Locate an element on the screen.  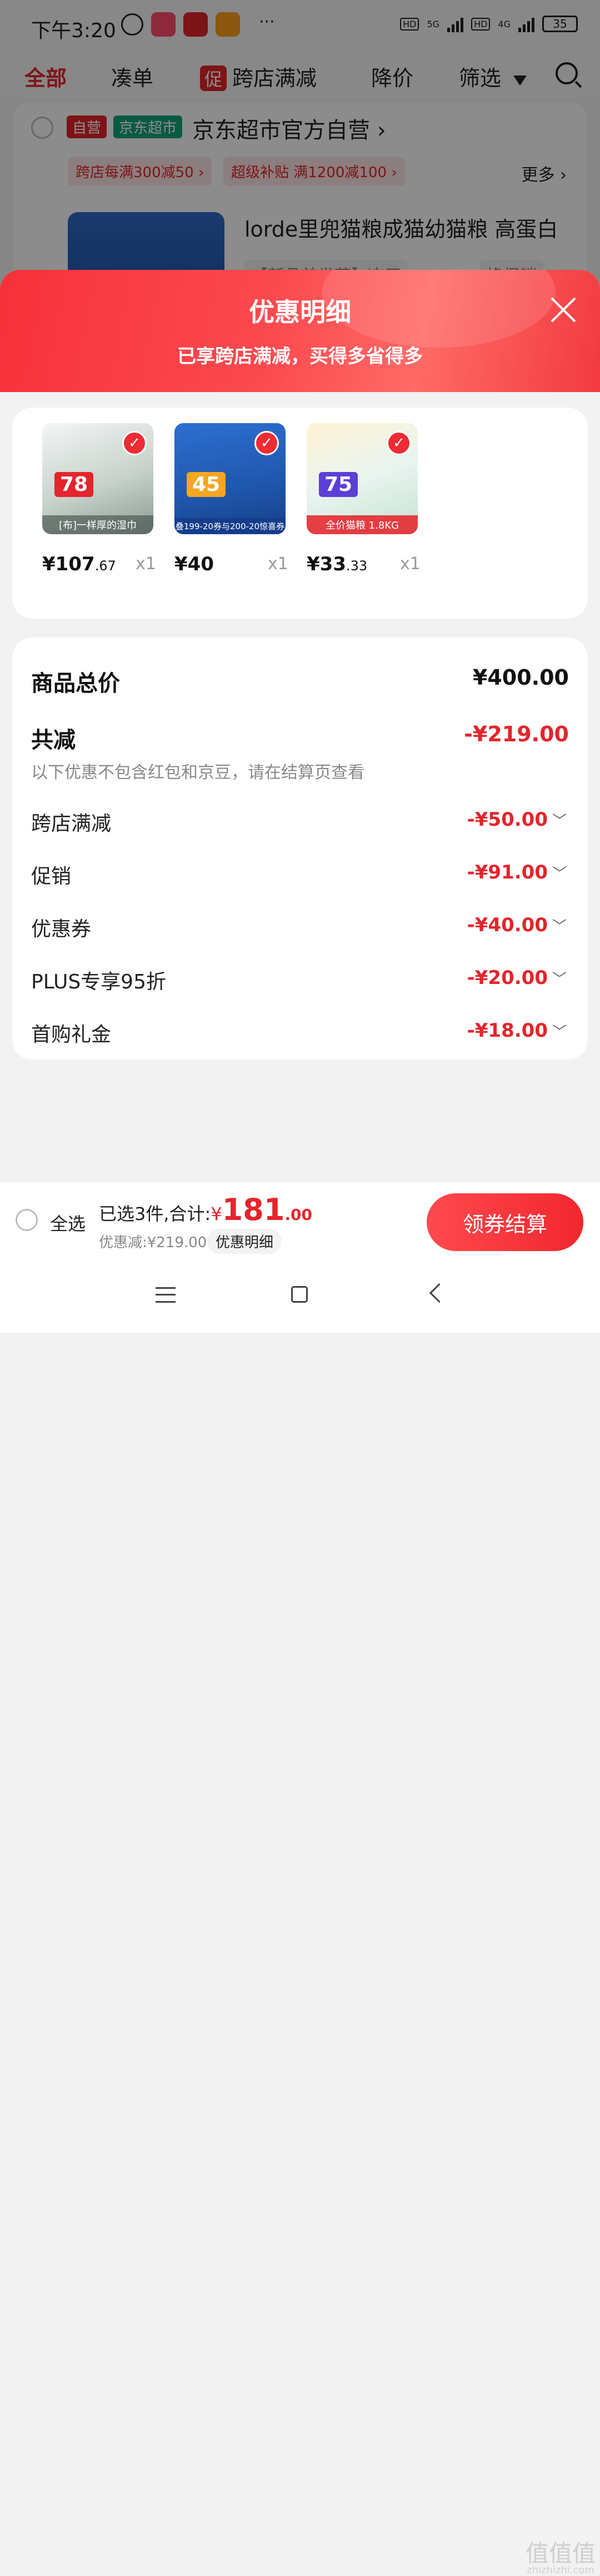
checkout-bar: 全选 已选3件,合计:¥181.00 优惠减:¥219.00 优惠明细 领券结算 is located at coordinates (300, 1221).